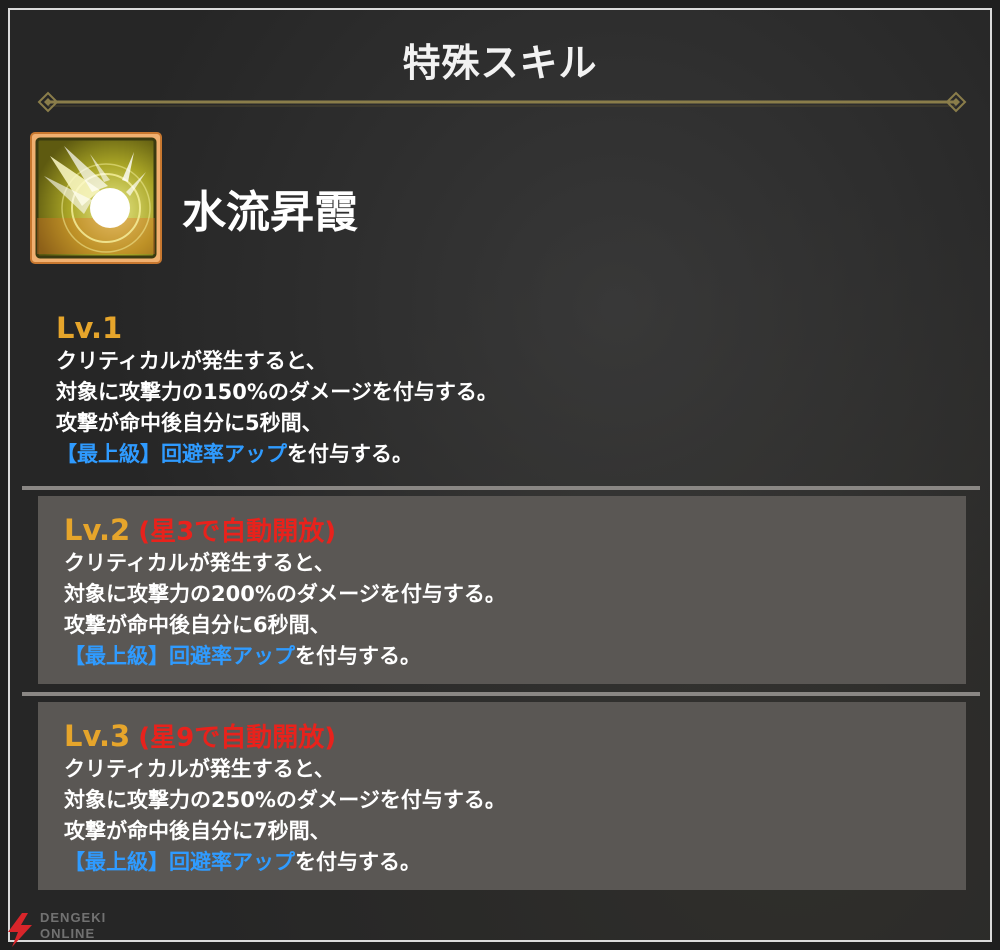 Image resolution: width=1000 pixels, height=950 pixels. Describe the element at coordinates (89, 328) in the screenshot. I see `level-label: Lv.1` at that location.